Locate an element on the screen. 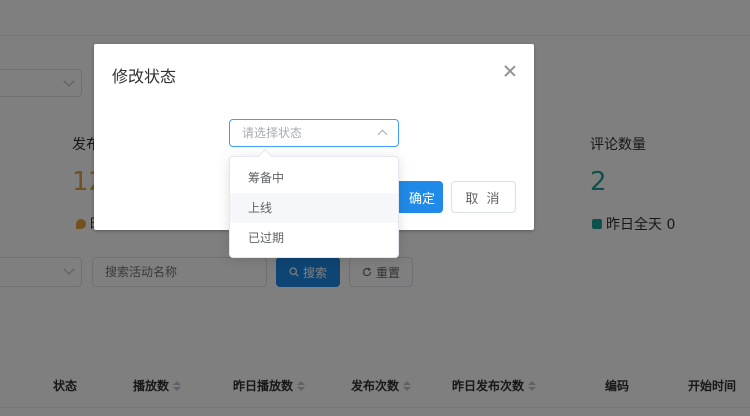 The image size is (750, 416). status-option-online: 上线 is located at coordinates (314, 208).